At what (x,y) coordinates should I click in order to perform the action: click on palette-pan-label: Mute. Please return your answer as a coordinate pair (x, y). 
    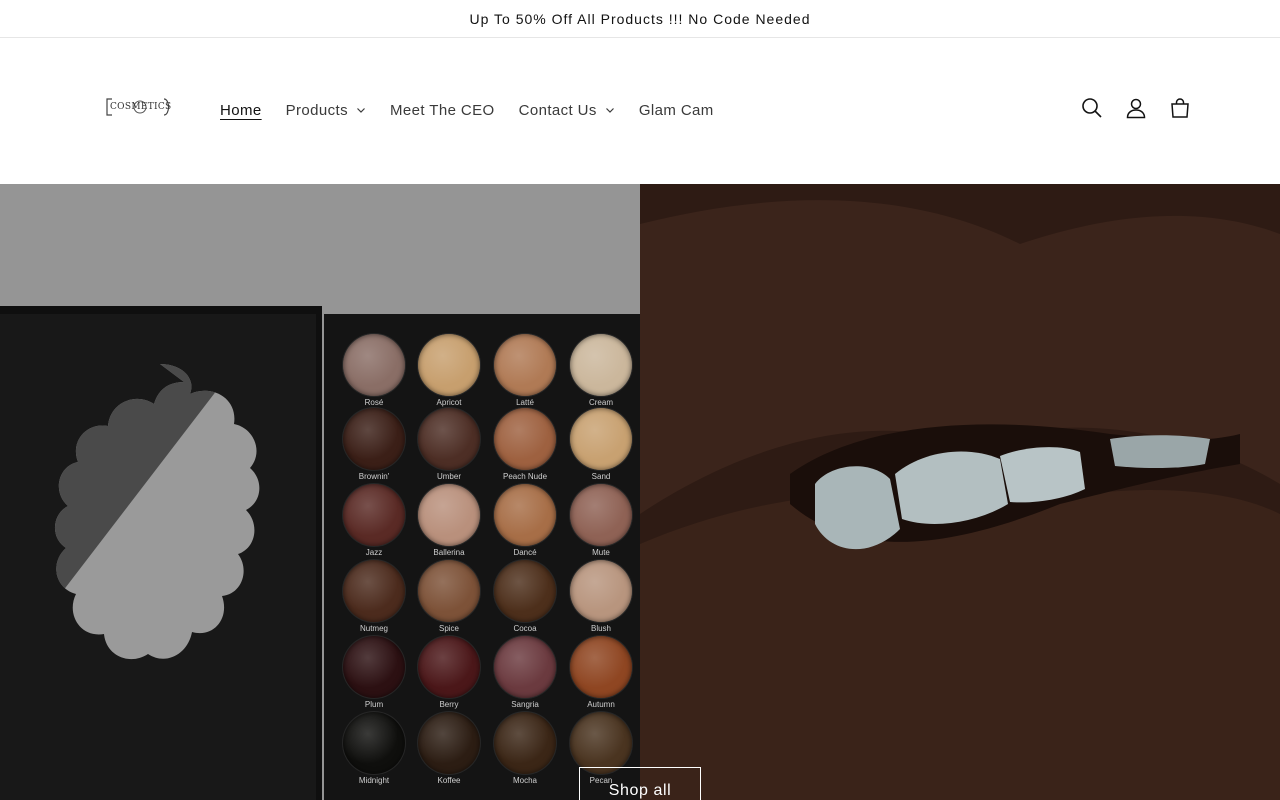
    Looking at the image, I should click on (601, 552).